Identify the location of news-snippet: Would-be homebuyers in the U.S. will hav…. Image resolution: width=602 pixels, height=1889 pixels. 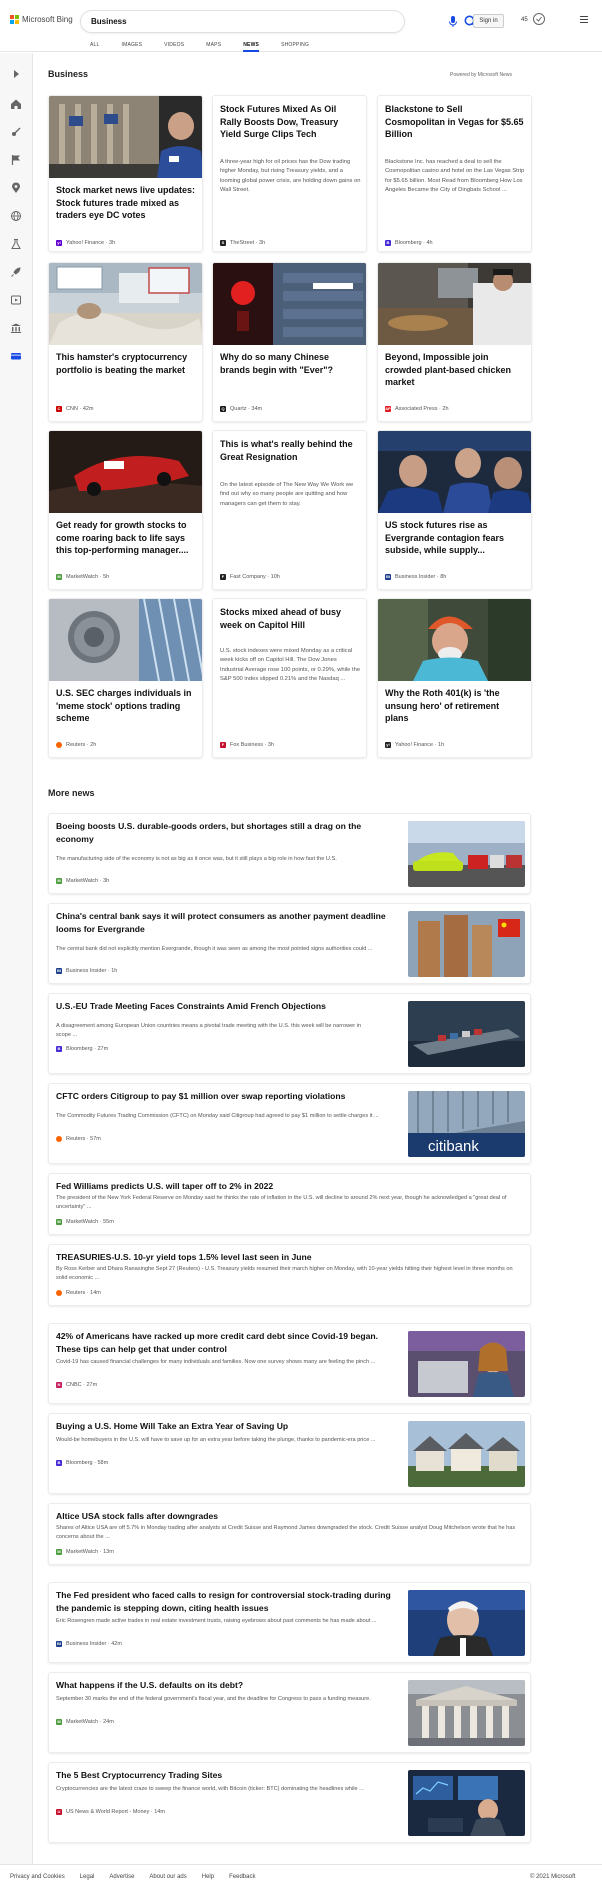
(216, 1440).